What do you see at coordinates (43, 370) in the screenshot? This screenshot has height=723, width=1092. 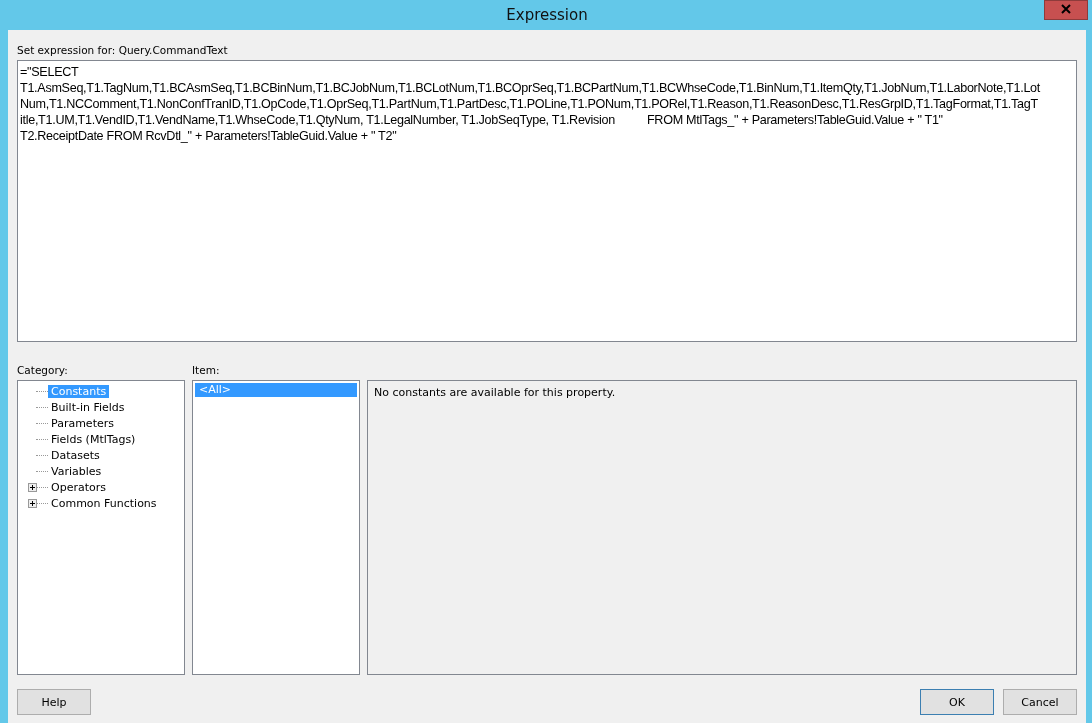 I see `category-label: Category:` at bounding box center [43, 370].